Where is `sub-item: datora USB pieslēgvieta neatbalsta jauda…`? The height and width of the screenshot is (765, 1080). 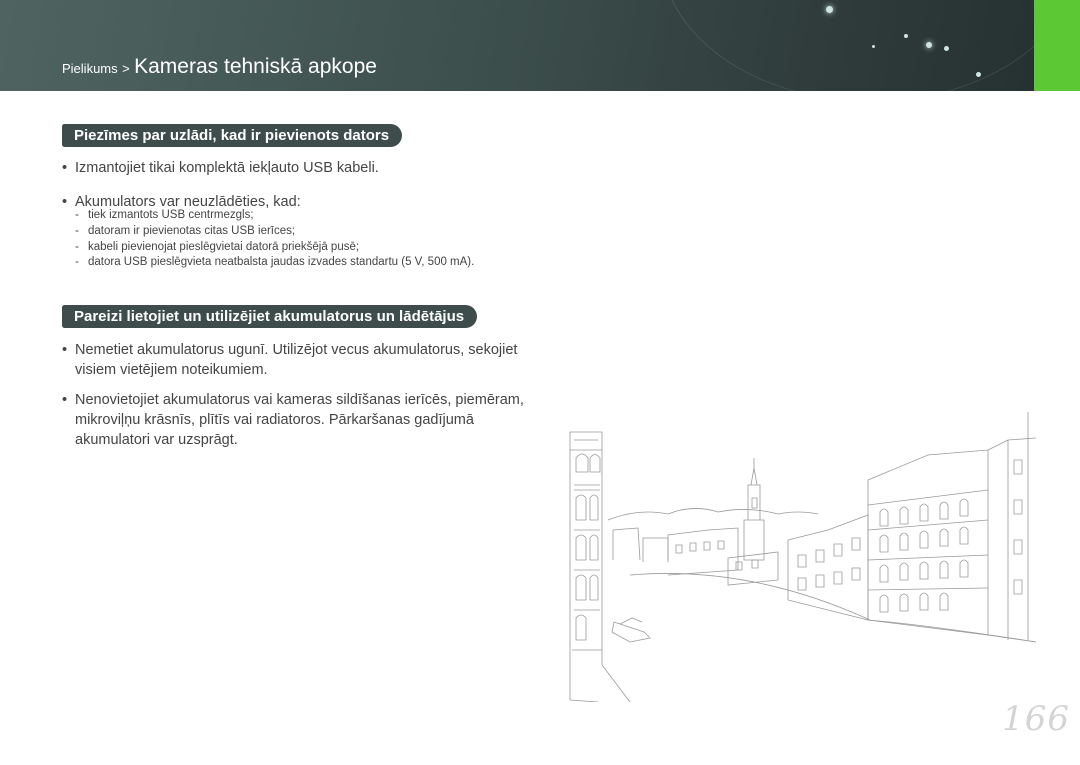
sub-item: datora USB pieslēgvieta neatbalsta jauda… is located at coordinates (274, 263).